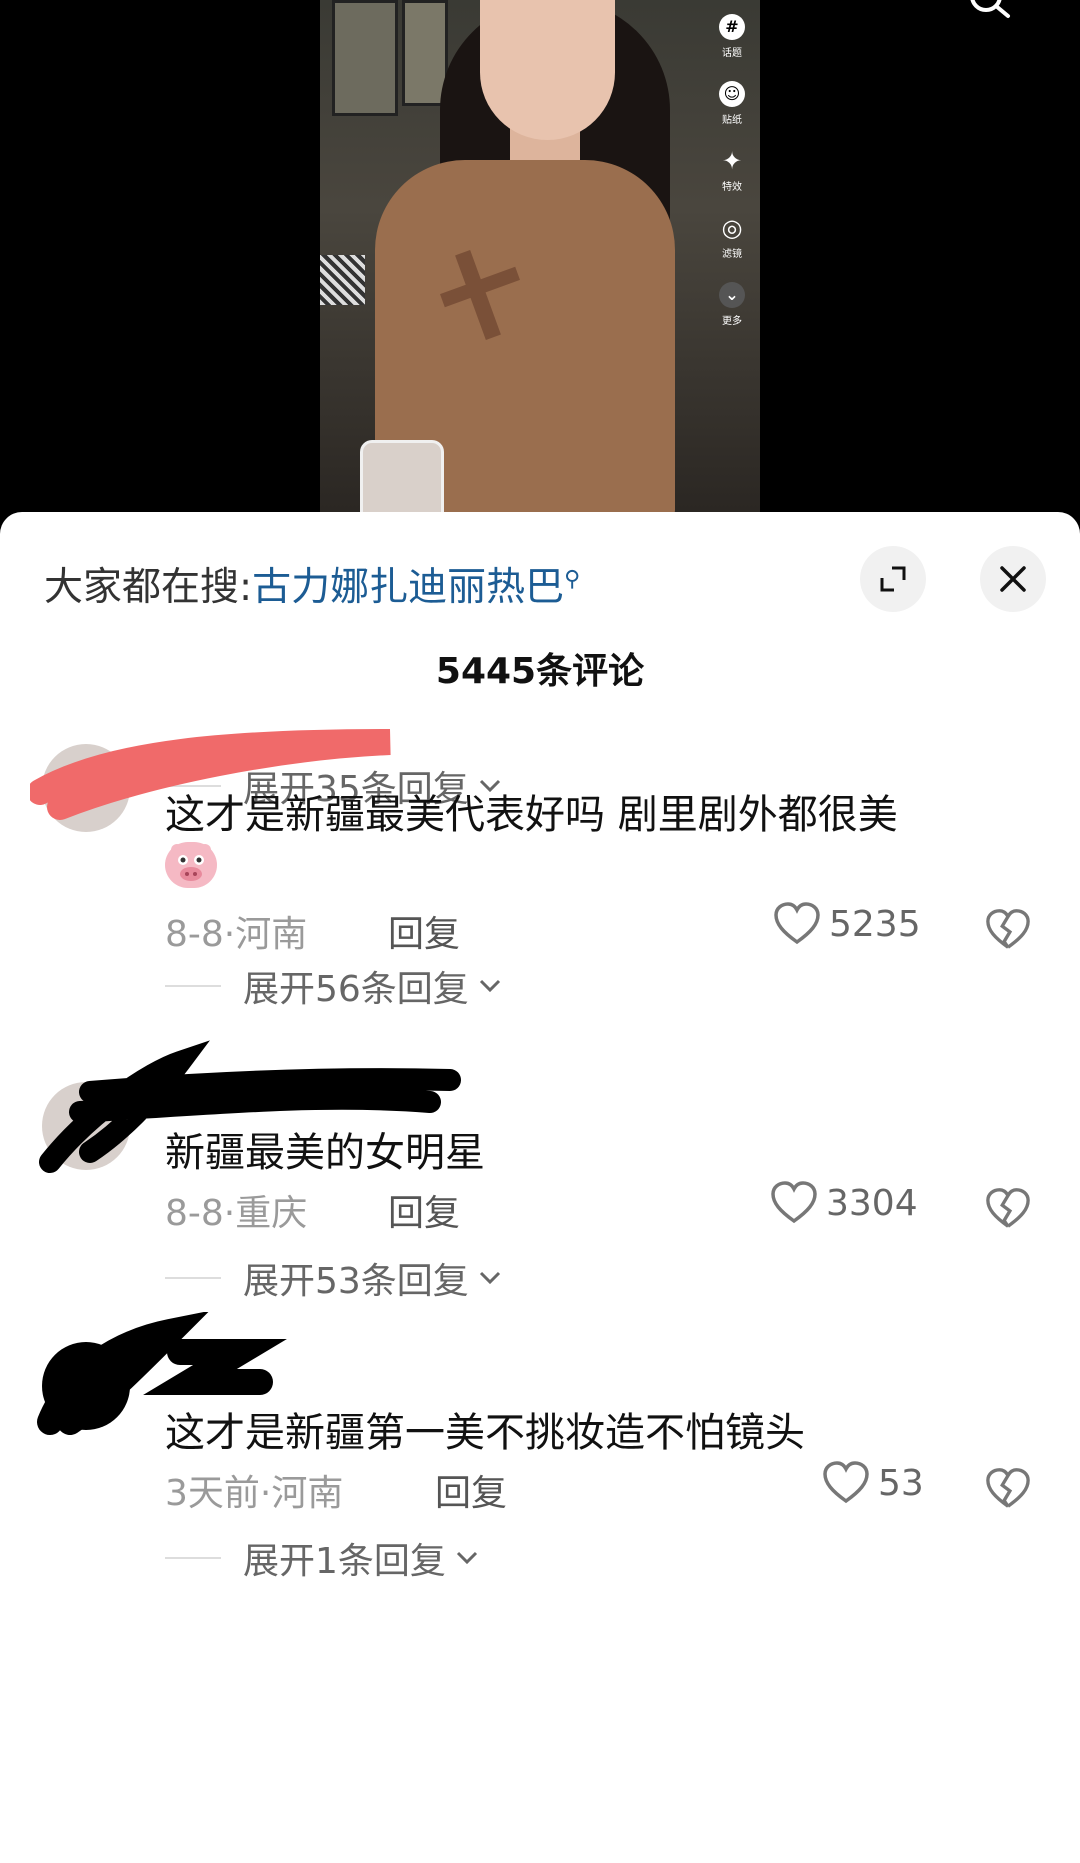 The height and width of the screenshot is (1863, 1080). I want to click on expand-button, so click(893, 579).